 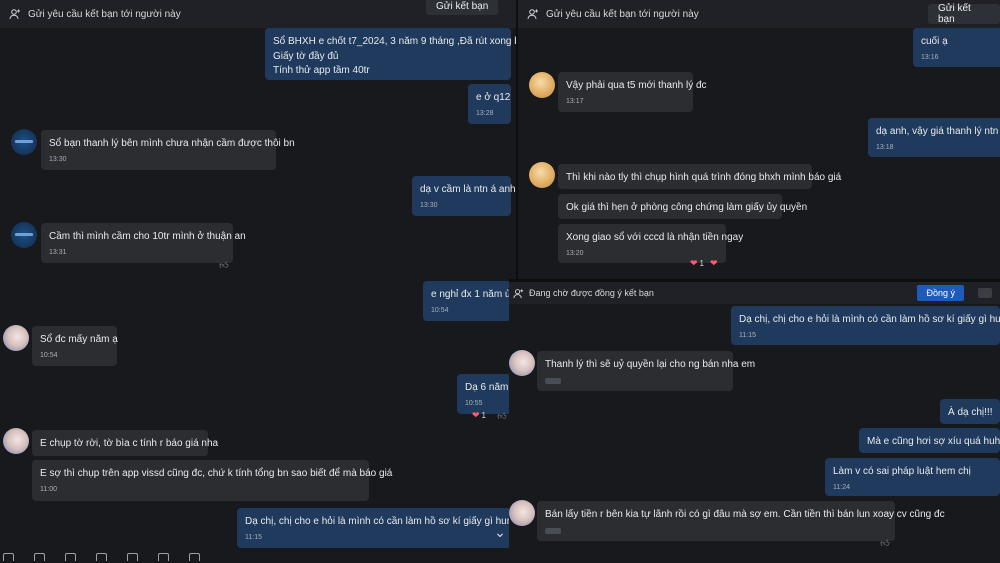 What do you see at coordinates (484, 394) in the screenshot?
I see `message-bubble-outgoing: Dạ 6 năm 10:55` at bounding box center [484, 394].